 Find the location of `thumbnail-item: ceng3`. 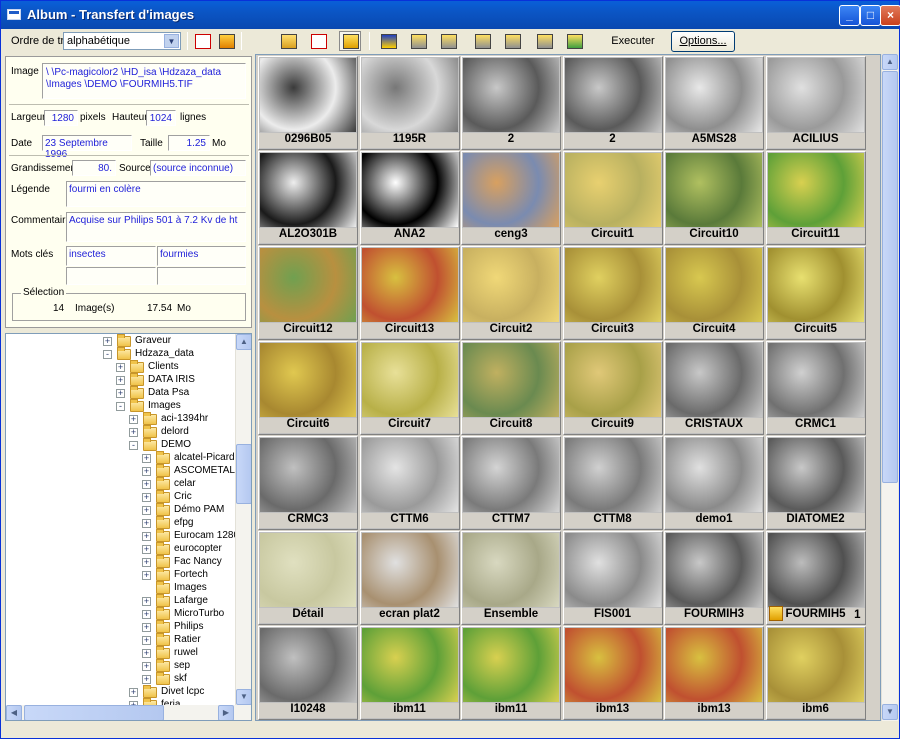

thumbnail-item: ceng3 is located at coordinates (511, 198).